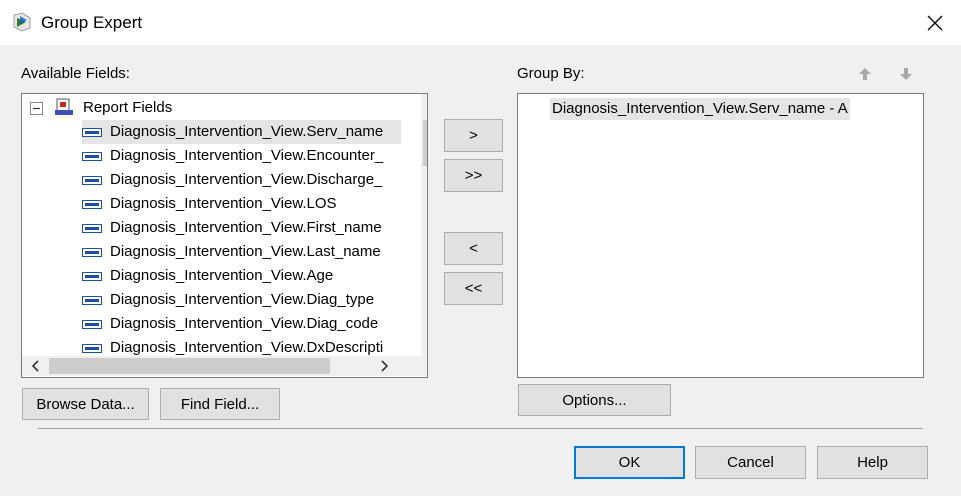  I want to click on field-label: Diagnosis_Intervention_View.Diag_type, so click(242, 299).